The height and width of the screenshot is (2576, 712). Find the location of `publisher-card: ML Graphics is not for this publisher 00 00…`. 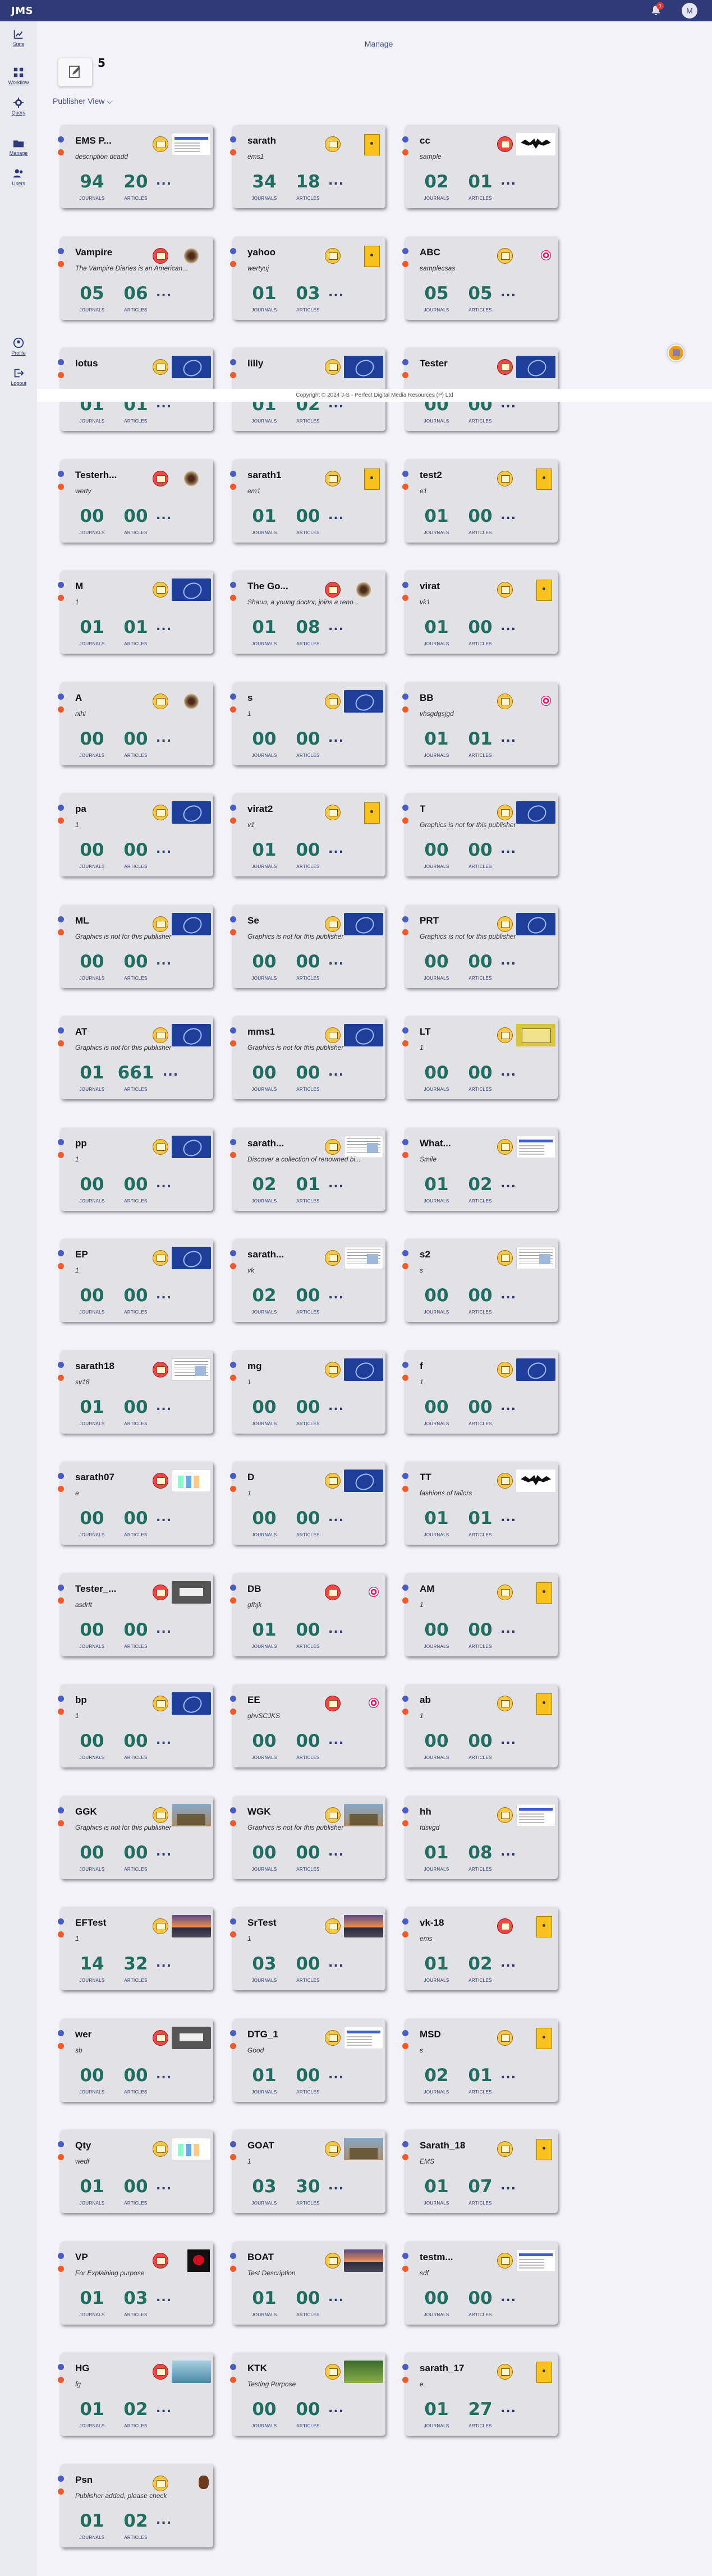

publisher-card: ML Graphics is not for this publisher 00 00… is located at coordinates (135, 946).